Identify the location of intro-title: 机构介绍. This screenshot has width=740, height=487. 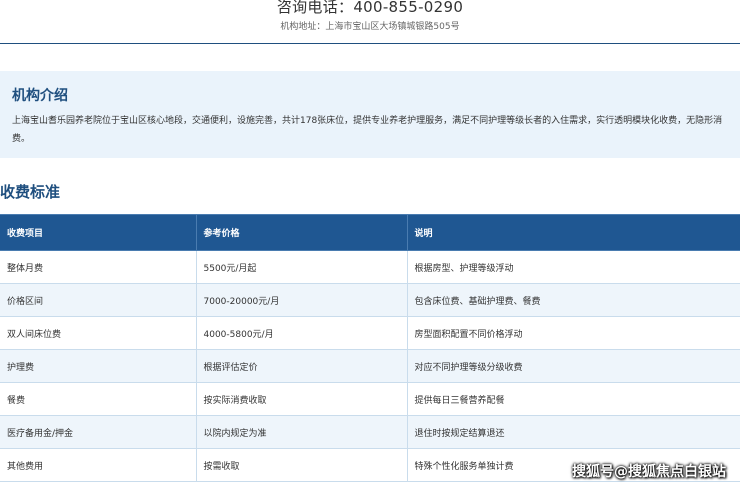
(40, 96).